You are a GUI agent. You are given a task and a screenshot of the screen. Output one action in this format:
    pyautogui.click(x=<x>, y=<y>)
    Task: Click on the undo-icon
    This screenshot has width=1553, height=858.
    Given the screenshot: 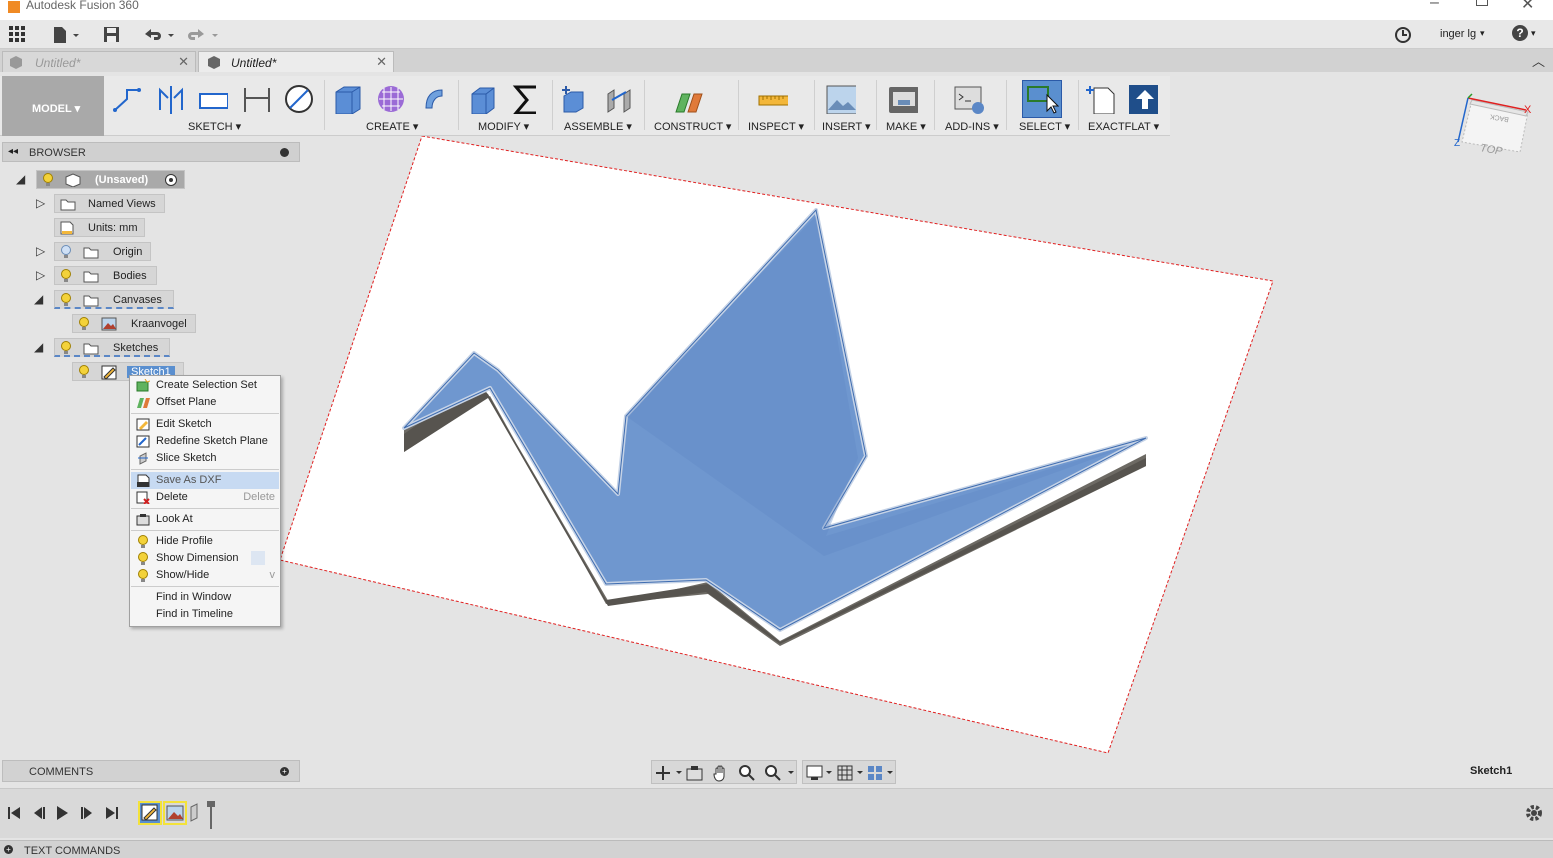 What is the action you would take?
    pyautogui.click(x=160, y=35)
    